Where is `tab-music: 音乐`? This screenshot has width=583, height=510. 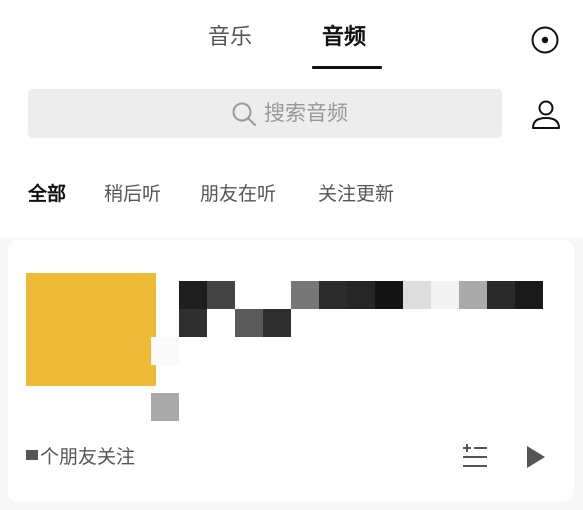
tab-music: 音乐 is located at coordinates (230, 38).